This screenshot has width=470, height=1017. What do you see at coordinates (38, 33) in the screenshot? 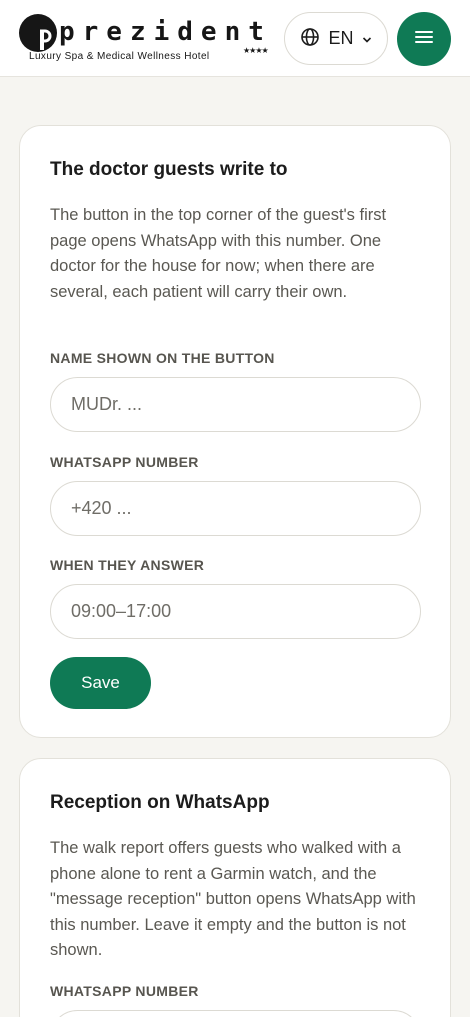
I see `logo-mark-icon` at bounding box center [38, 33].